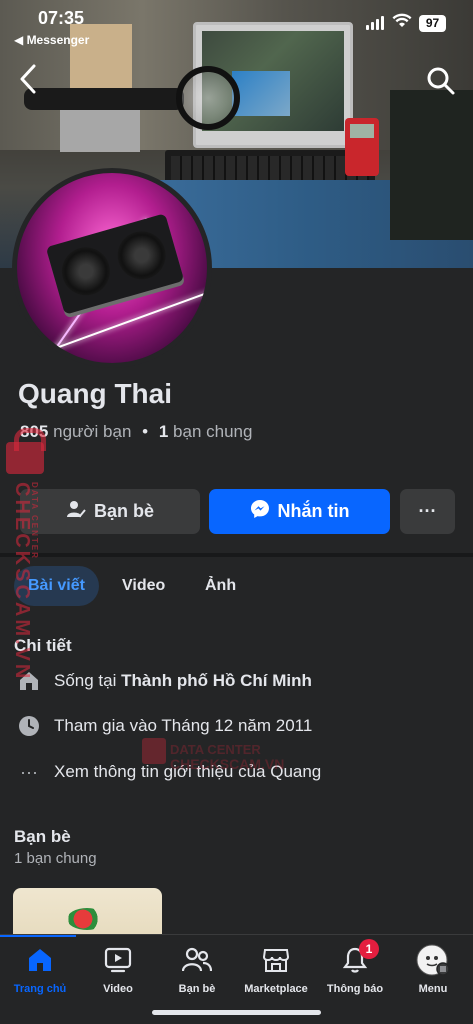  Describe the element at coordinates (42, 836) in the screenshot. I see `friends-section-title: Bạn bè` at that location.